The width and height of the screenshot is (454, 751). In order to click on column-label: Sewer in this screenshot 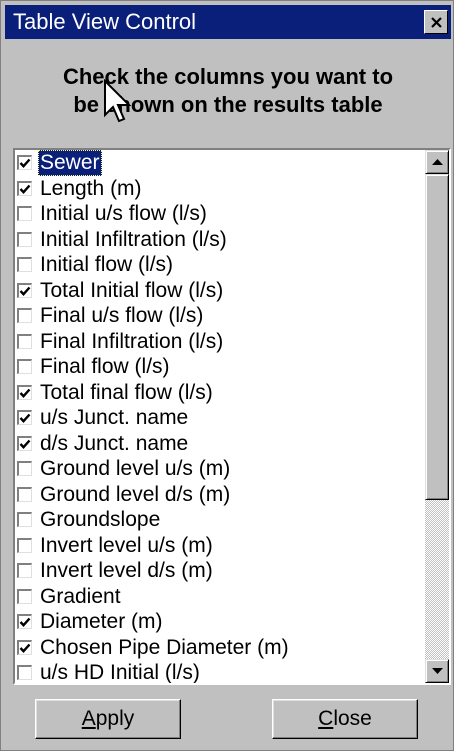, I will do `click(70, 163)`.